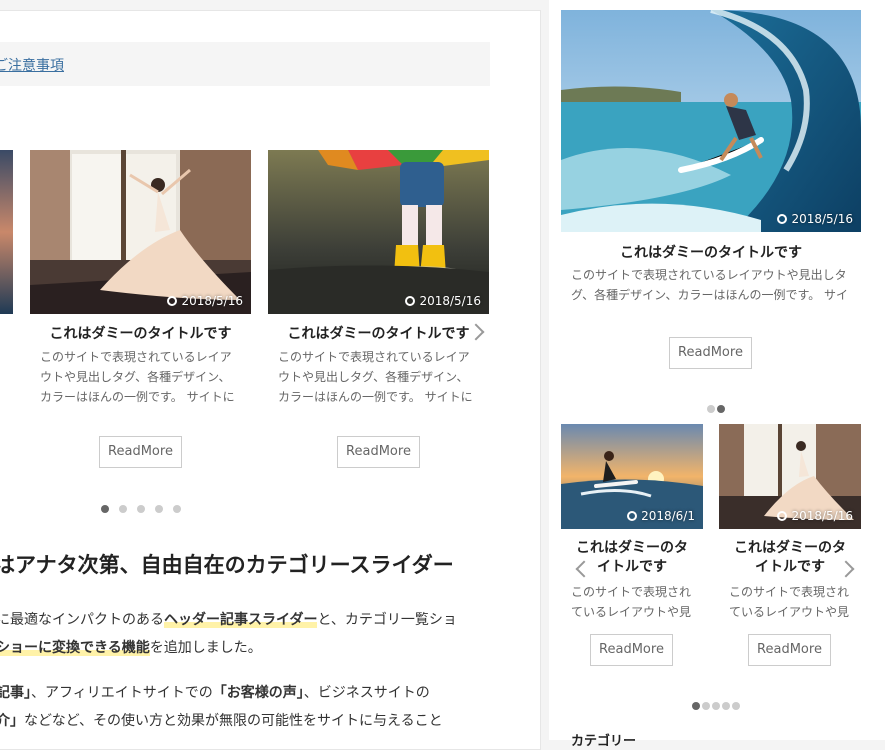  I want to click on slide-image-partial, so click(6, 232).